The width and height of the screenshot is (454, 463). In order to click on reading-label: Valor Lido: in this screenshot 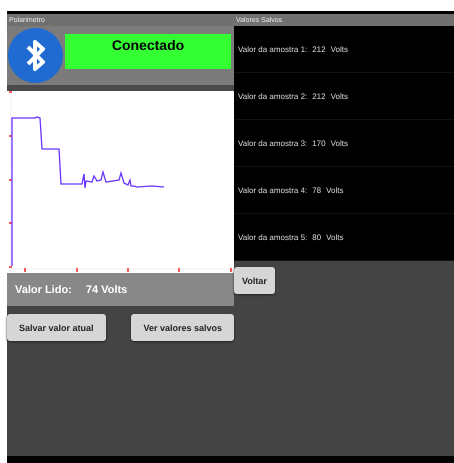, I will do `click(43, 290)`.